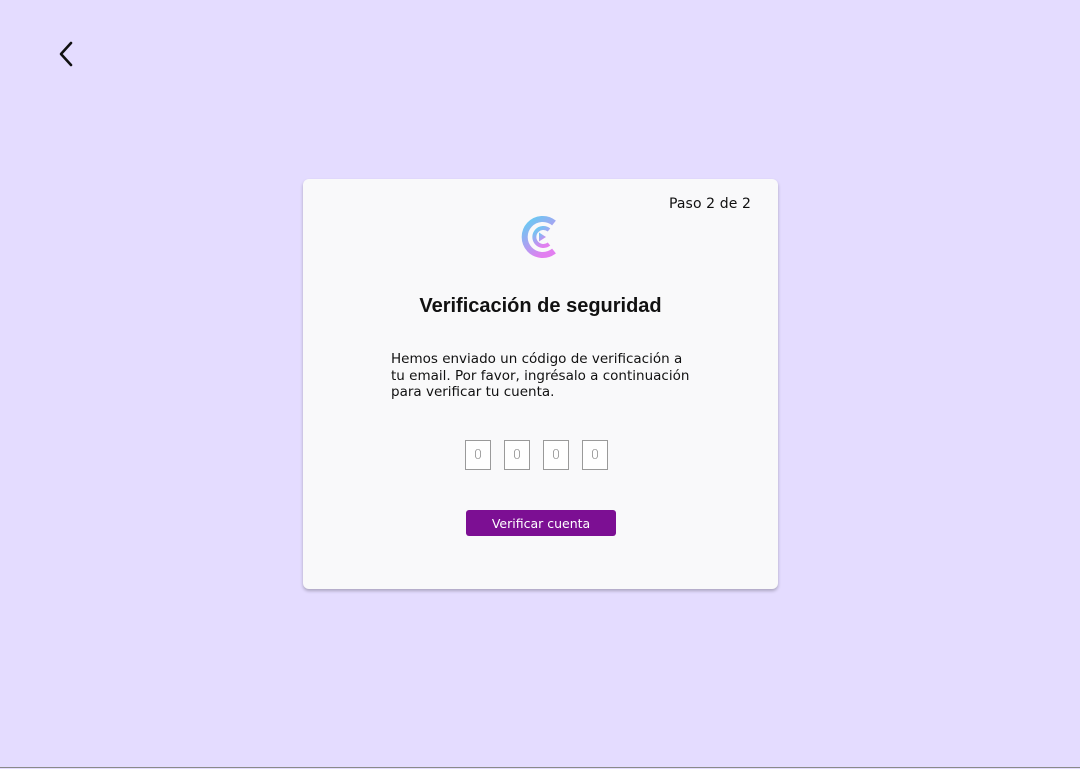 The width and height of the screenshot is (1080, 769). I want to click on back-button, so click(66, 54).